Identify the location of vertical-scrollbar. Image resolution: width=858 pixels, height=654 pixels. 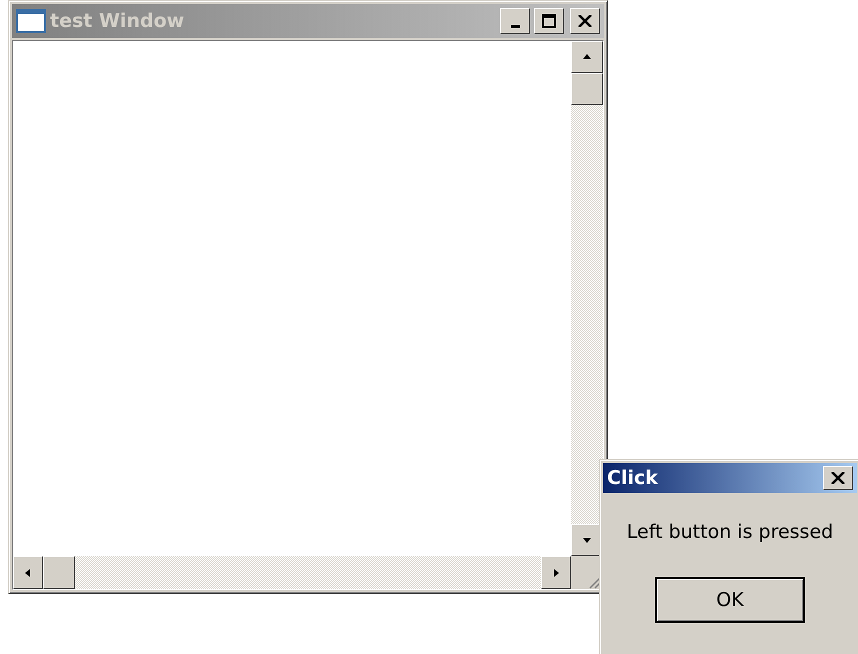
(587, 298).